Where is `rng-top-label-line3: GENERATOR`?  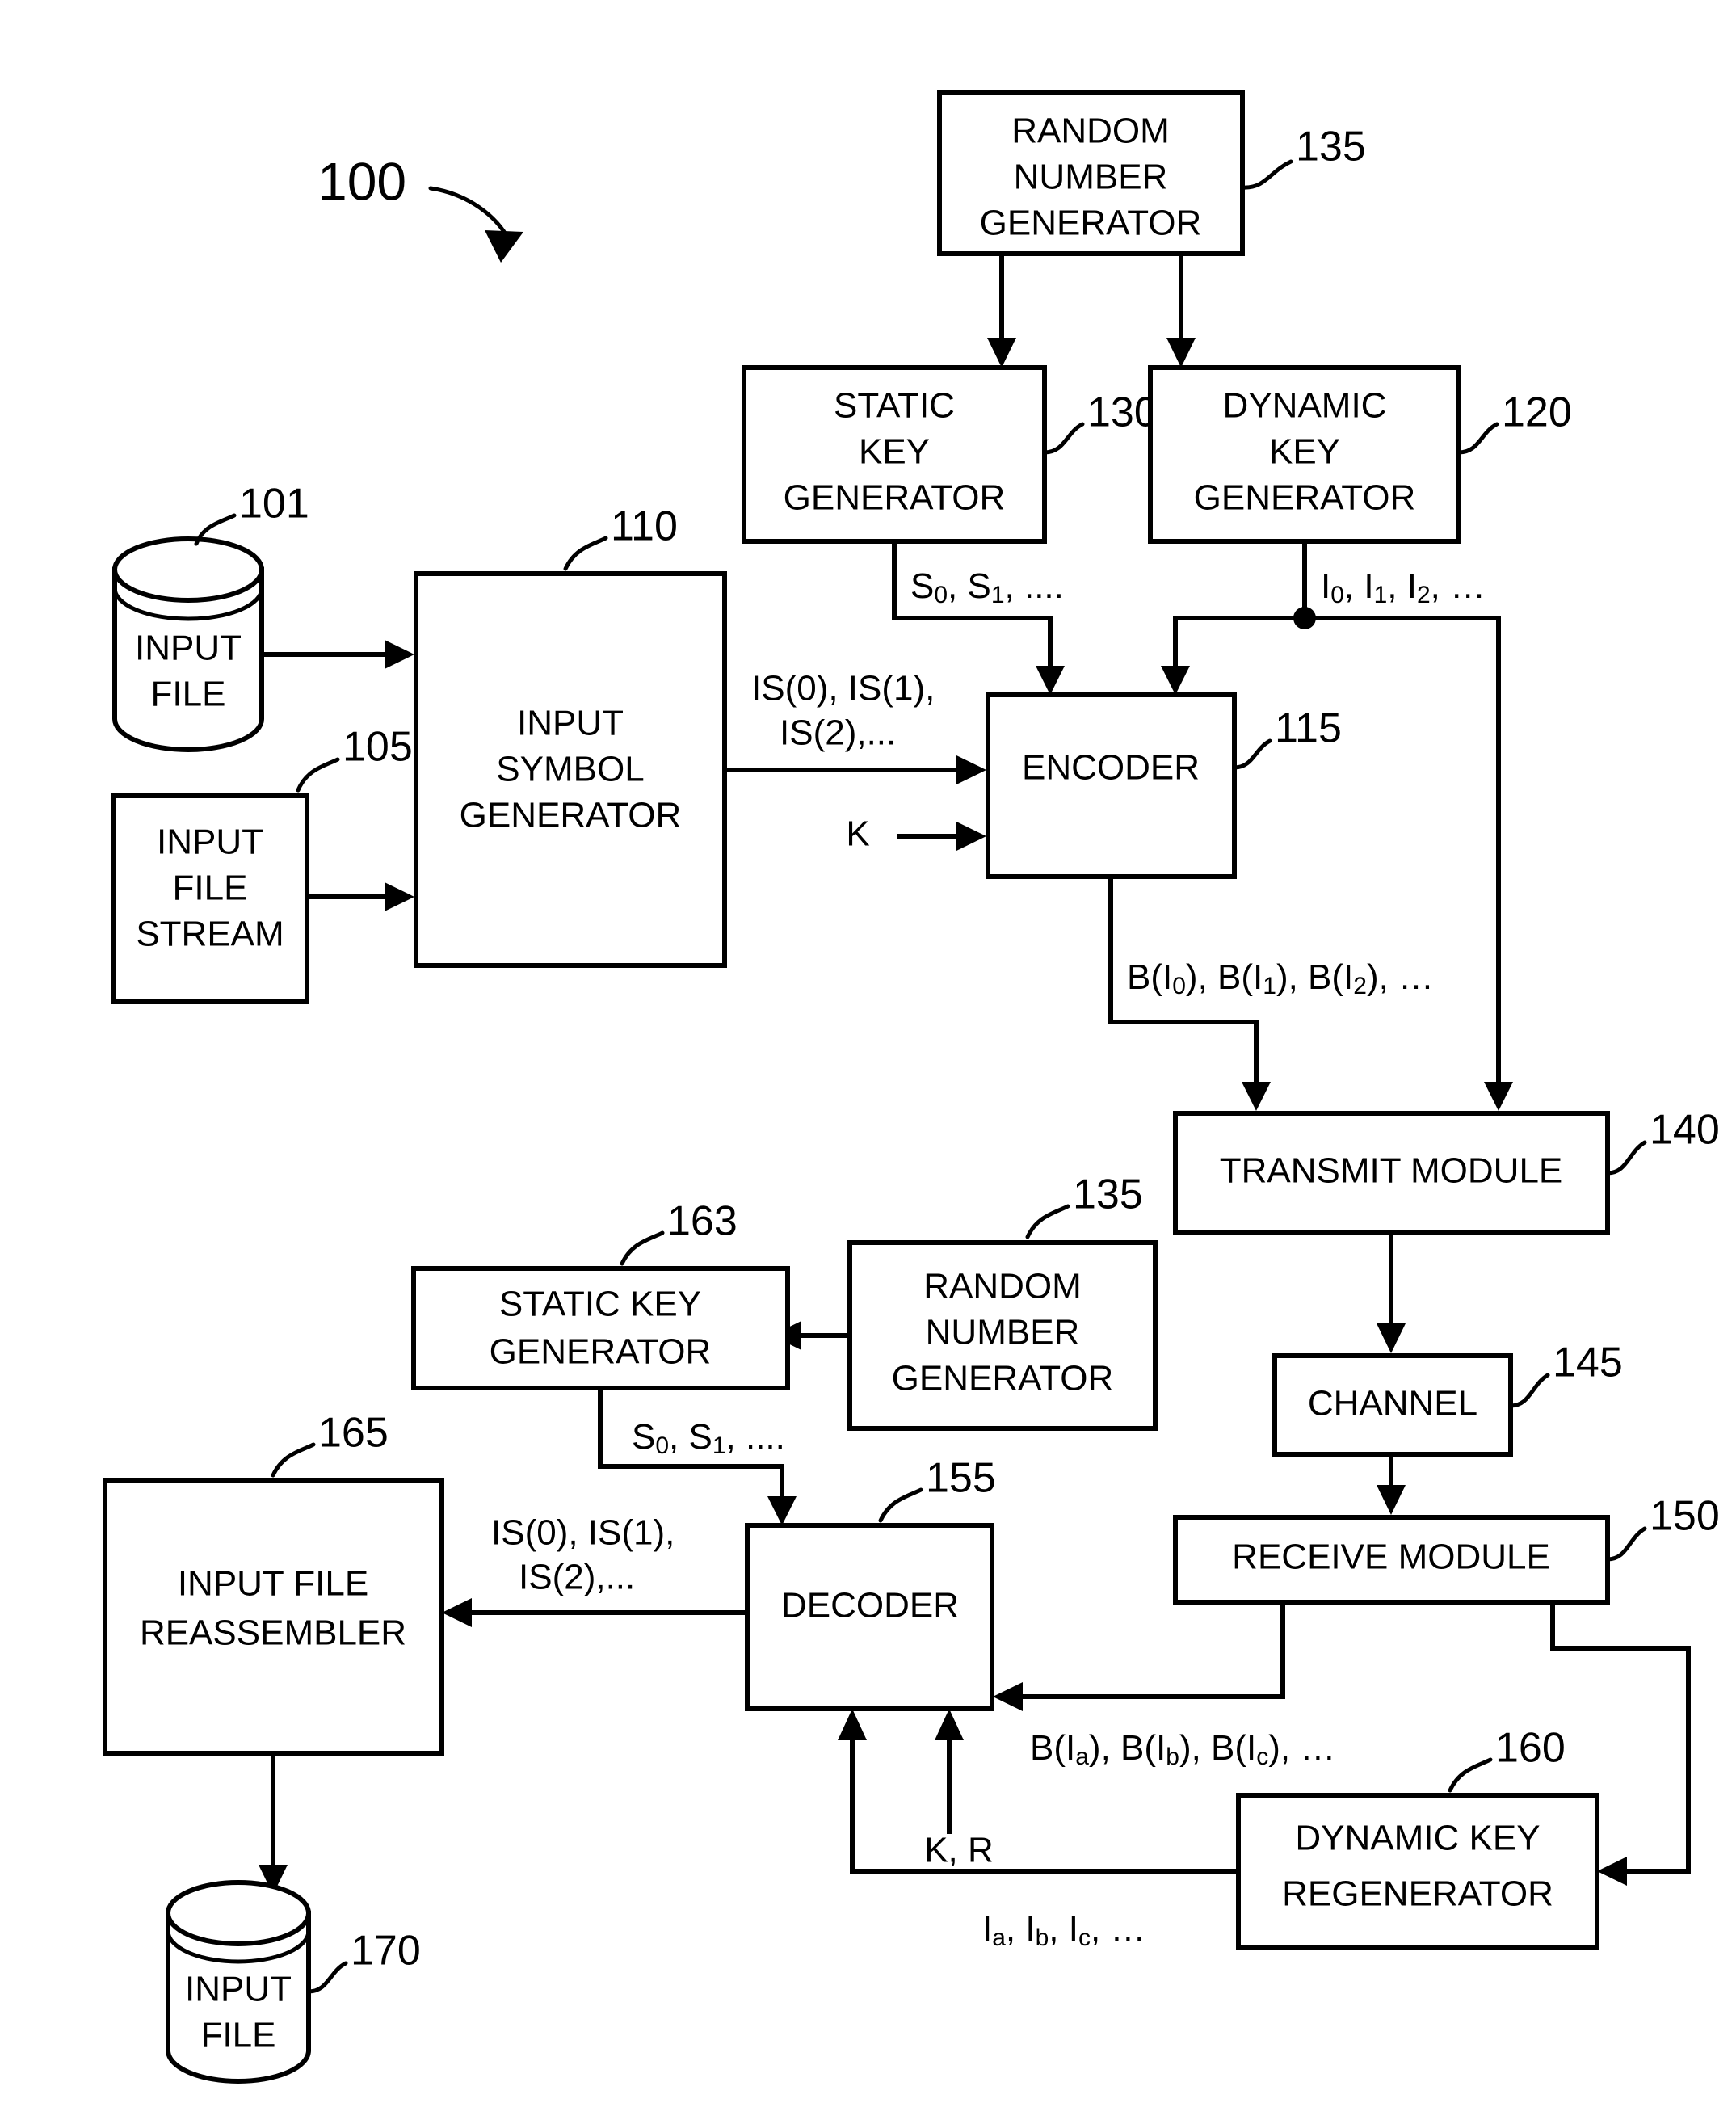 rng-top-label-line3: GENERATOR is located at coordinates (1091, 223).